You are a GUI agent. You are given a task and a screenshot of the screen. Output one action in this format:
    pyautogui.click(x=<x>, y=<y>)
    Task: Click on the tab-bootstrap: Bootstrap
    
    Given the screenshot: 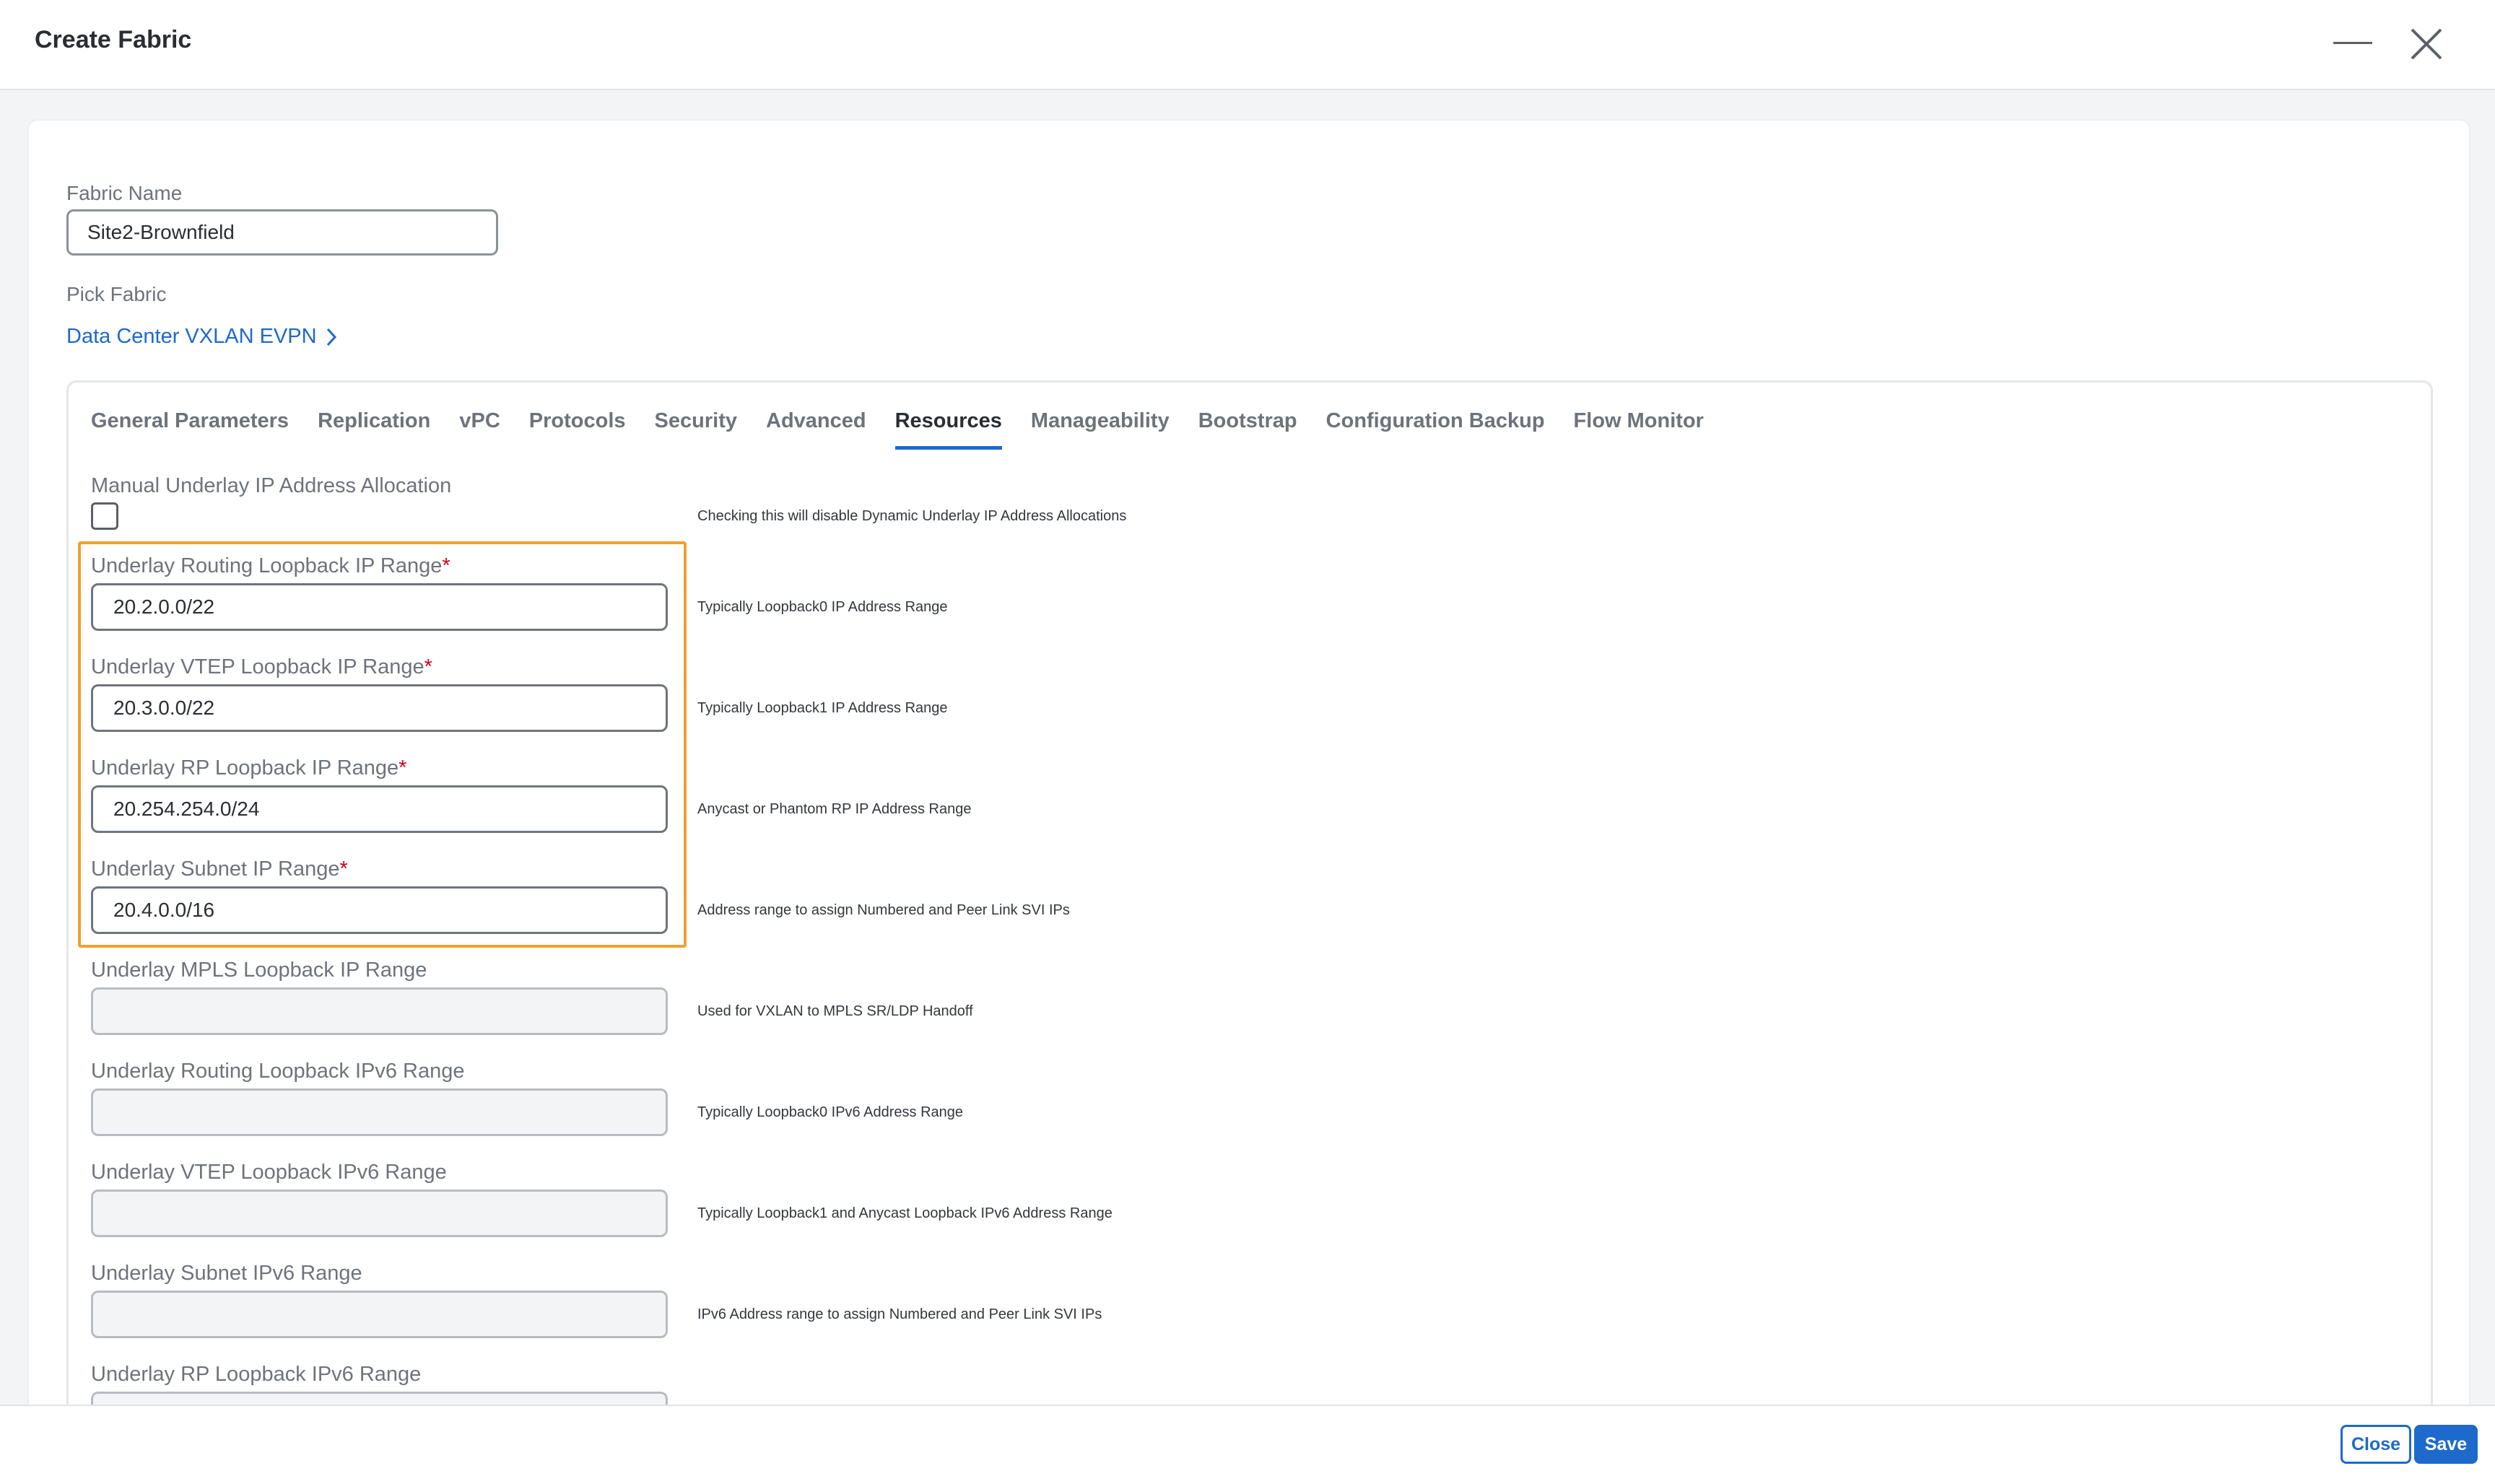 What is the action you would take?
    pyautogui.click(x=1247, y=428)
    